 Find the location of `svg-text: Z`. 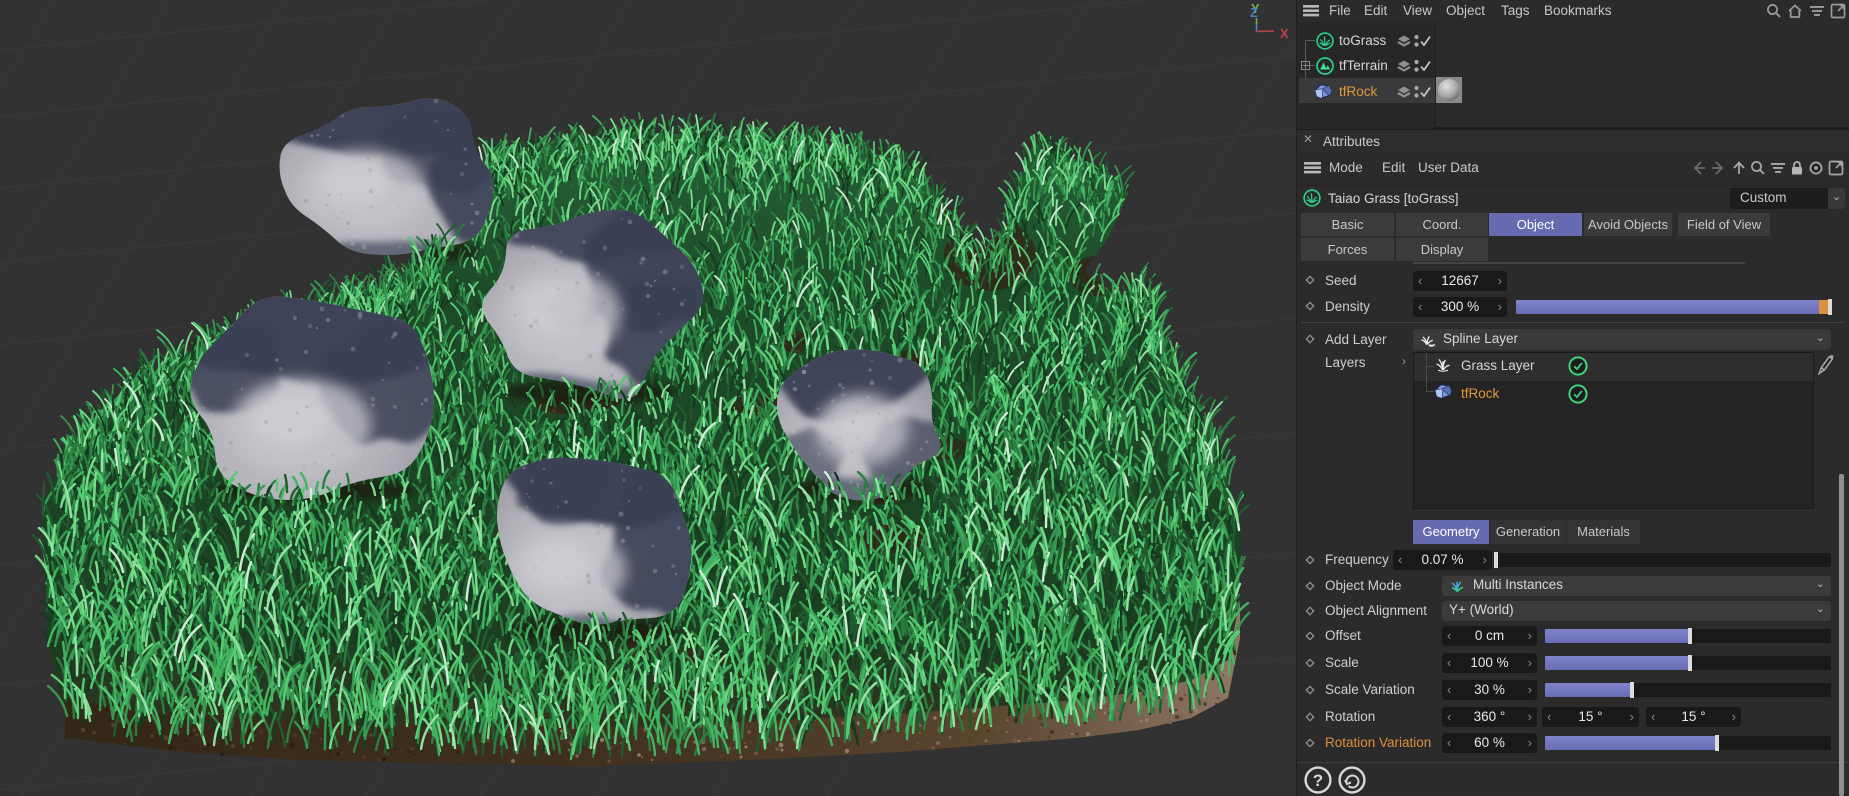

svg-text: Z is located at coordinates (1254, 12).